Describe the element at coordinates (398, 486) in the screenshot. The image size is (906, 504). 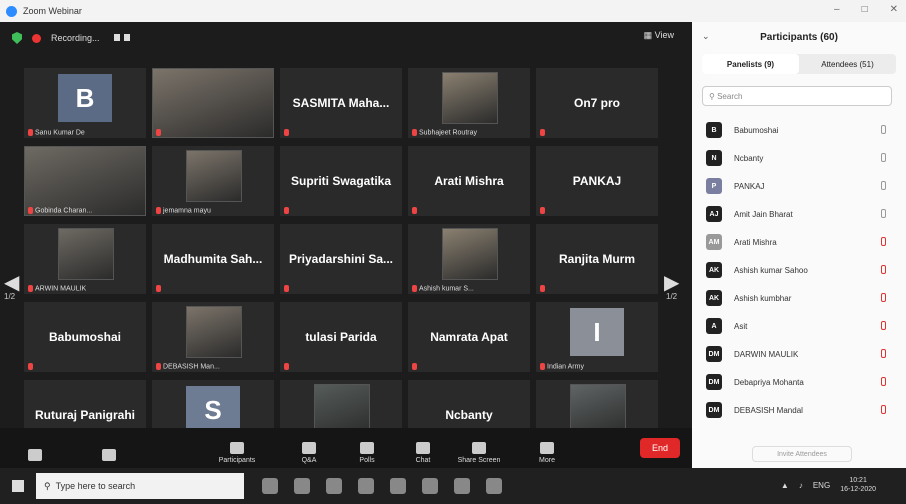
I see `edge-icon` at that location.